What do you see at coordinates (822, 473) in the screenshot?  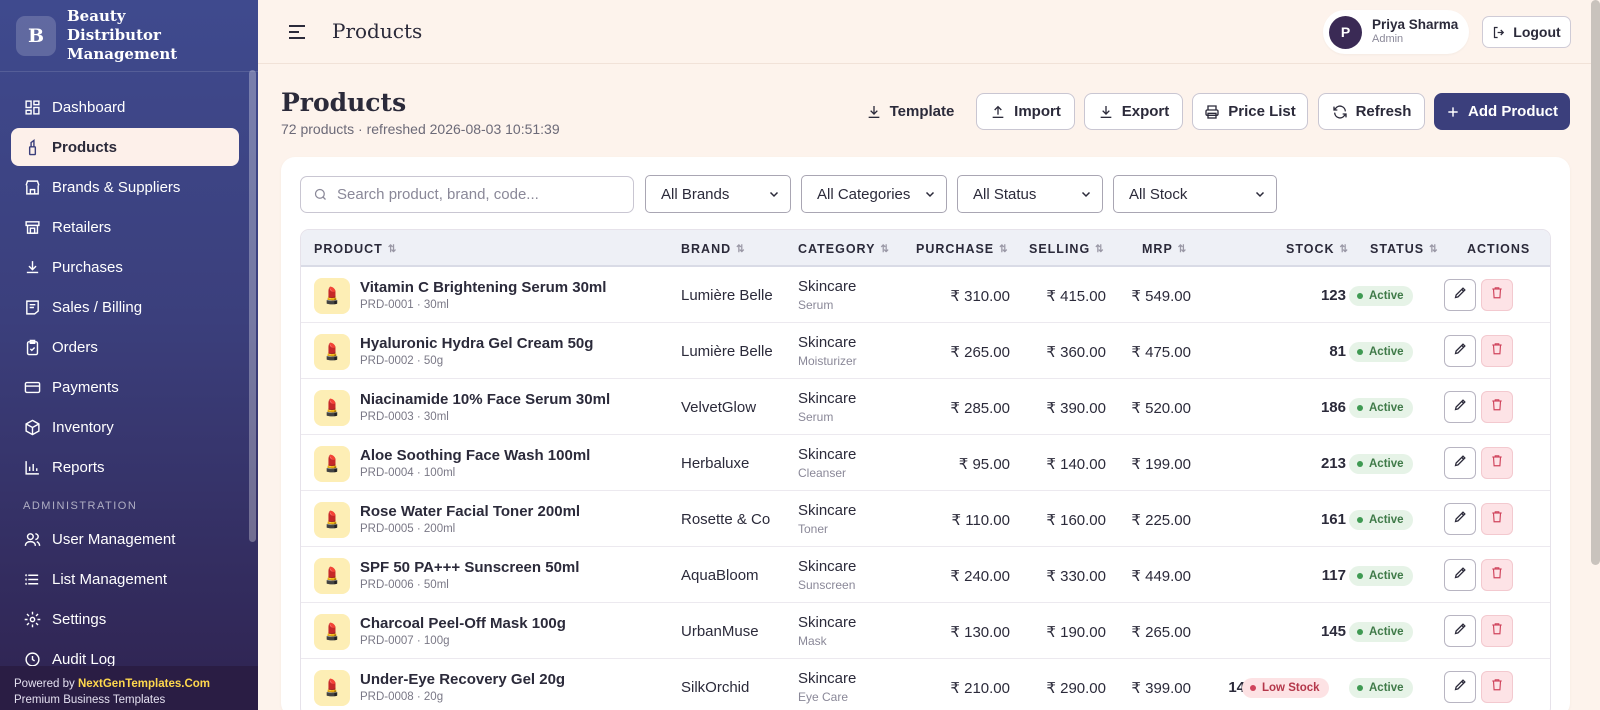 I see `product-subcategory: Cleanser` at bounding box center [822, 473].